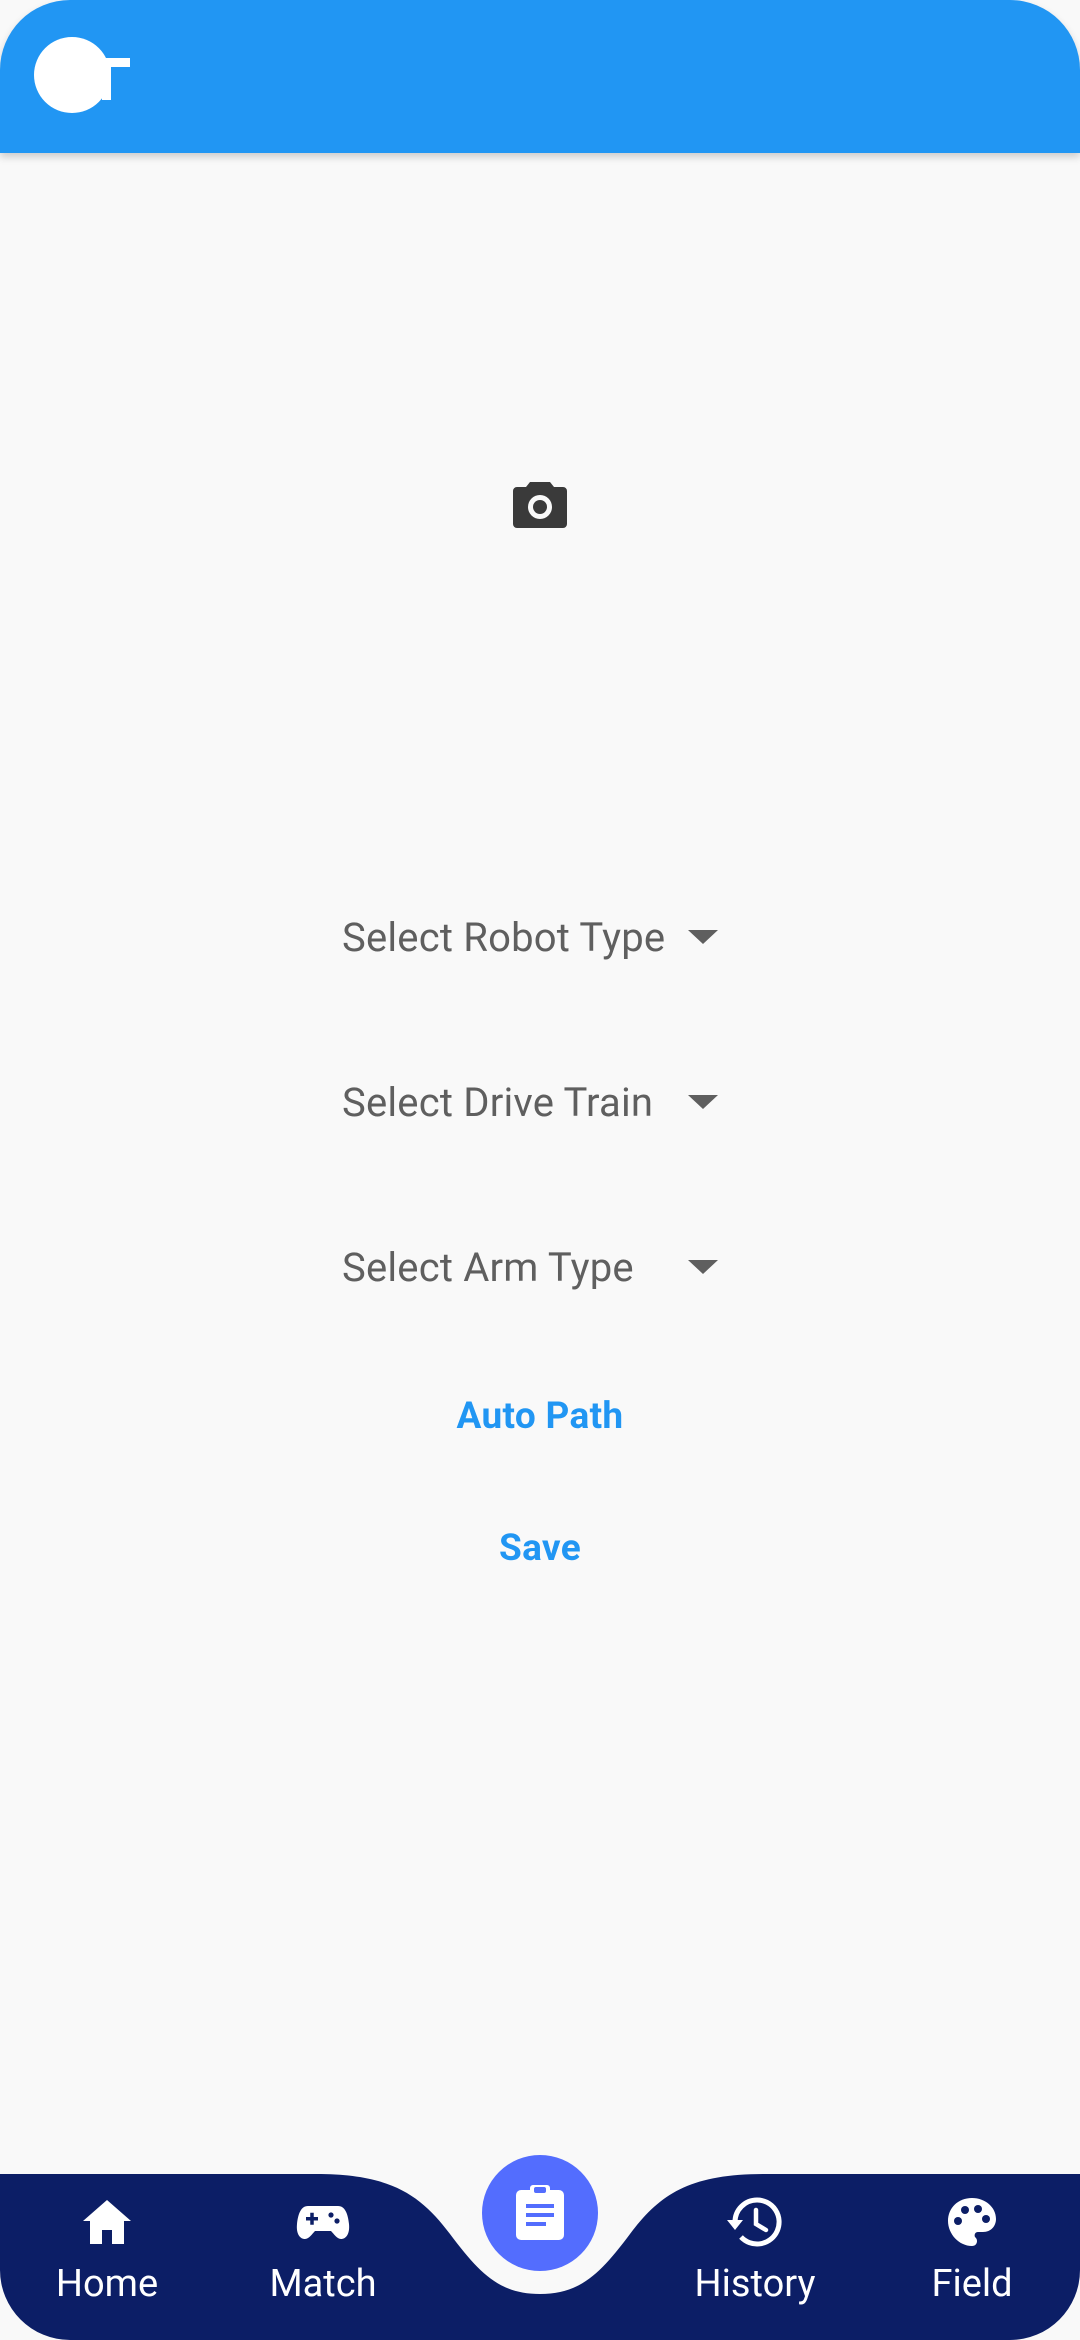 This screenshot has width=1080, height=2340. Describe the element at coordinates (972, 2259) in the screenshot. I see `nav-item-field: Field` at that location.